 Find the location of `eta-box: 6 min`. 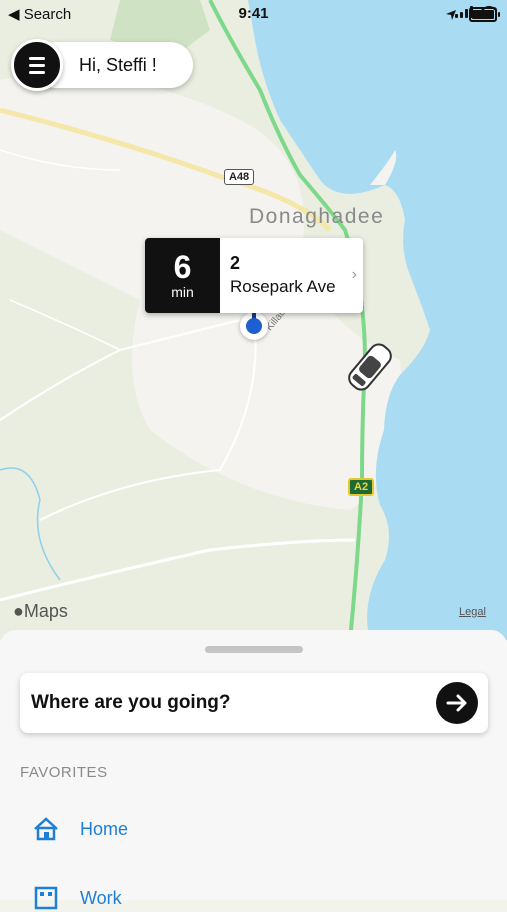

eta-box: 6 min is located at coordinates (182, 275).